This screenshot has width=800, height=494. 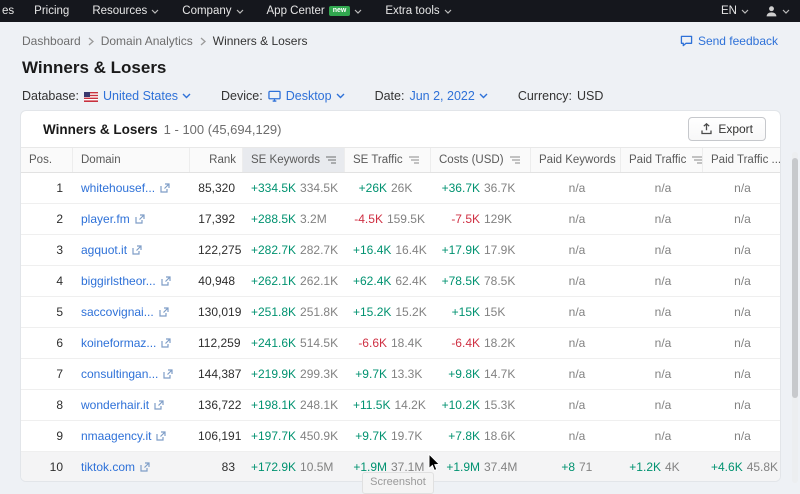 I want to click on nav-item-extra-tools: Extra tools, so click(x=418, y=11).